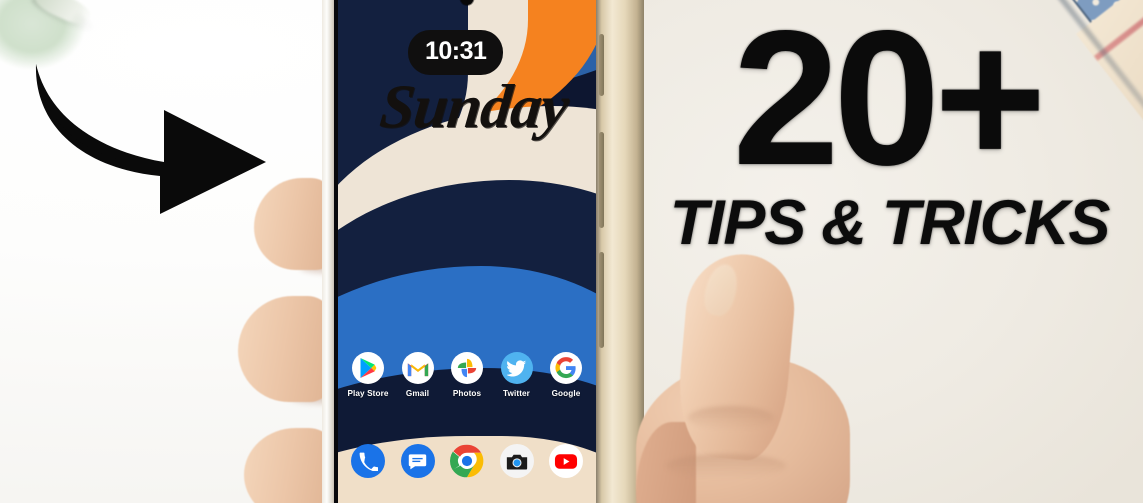 This screenshot has width=1143, height=503. What do you see at coordinates (601, 65) in the screenshot?
I see `phone-button` at bounding box center [601, 65].